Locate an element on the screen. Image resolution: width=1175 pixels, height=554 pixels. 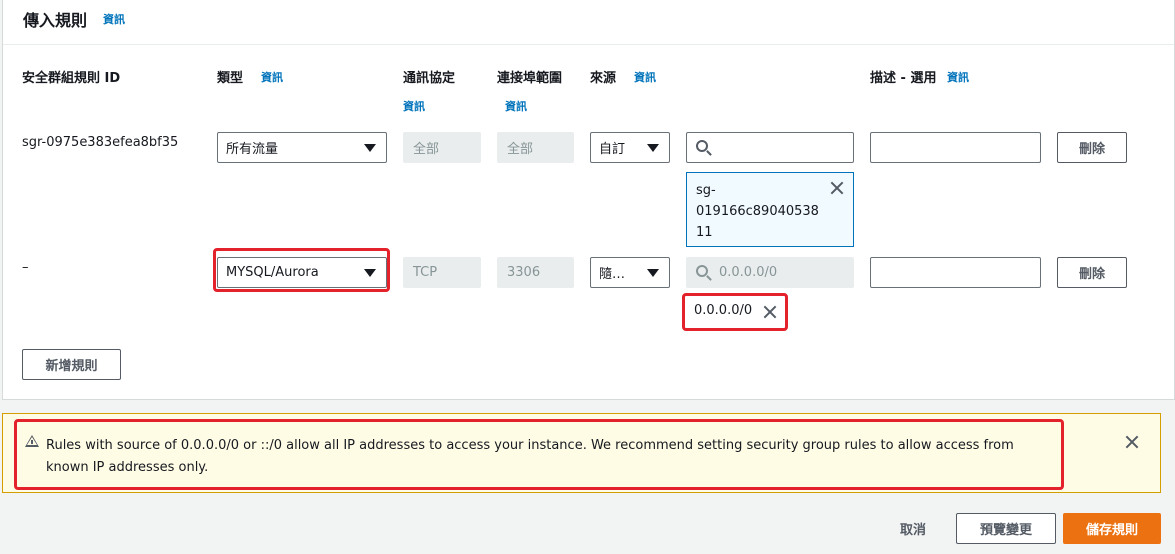
token-value: 0.0.0.0/0 is located at coordinates (723, 310).